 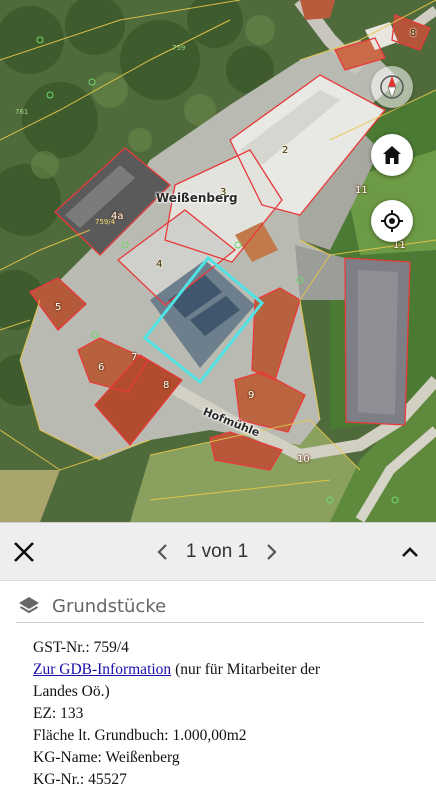 I want to click on parcel-label: 11, so click(x=361, y=190).